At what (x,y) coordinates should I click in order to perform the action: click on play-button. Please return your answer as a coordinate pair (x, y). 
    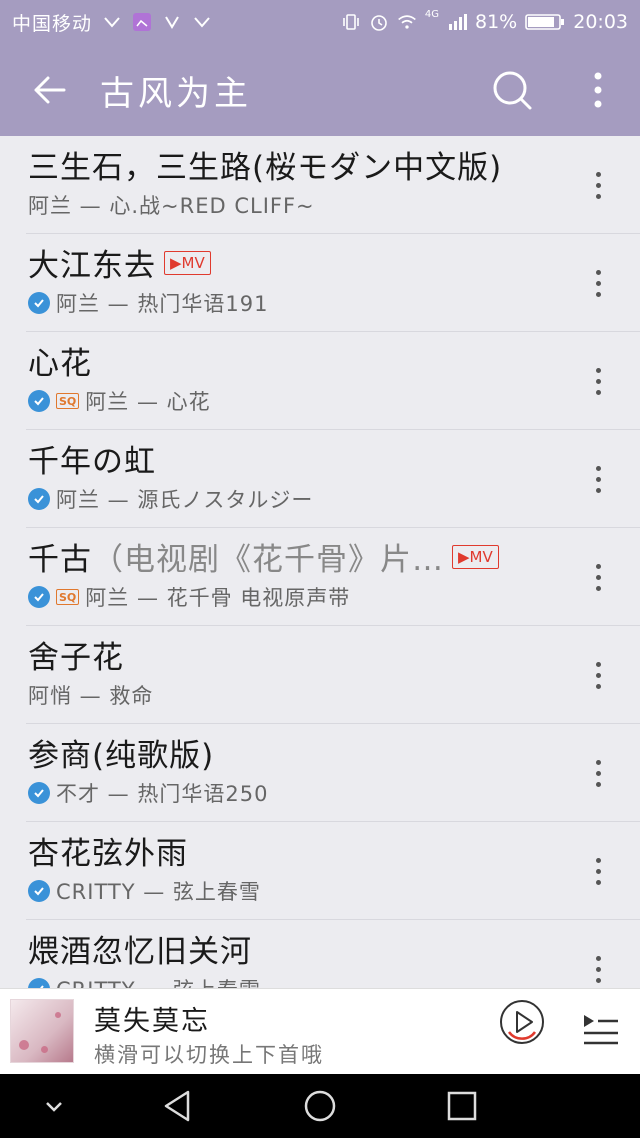
    Looking at the image, I should click on (522, 1022).